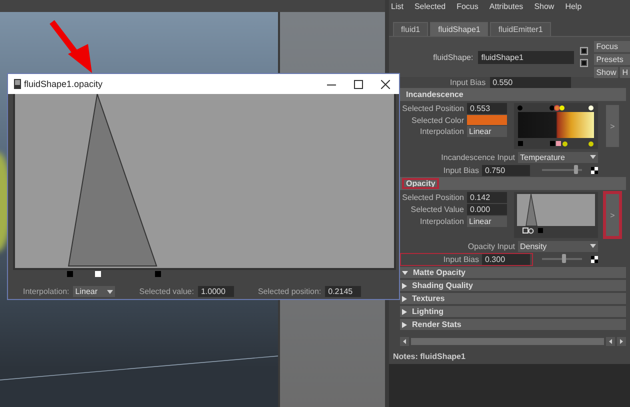  I want to click on value-field: 0.300, so click(506, 259).